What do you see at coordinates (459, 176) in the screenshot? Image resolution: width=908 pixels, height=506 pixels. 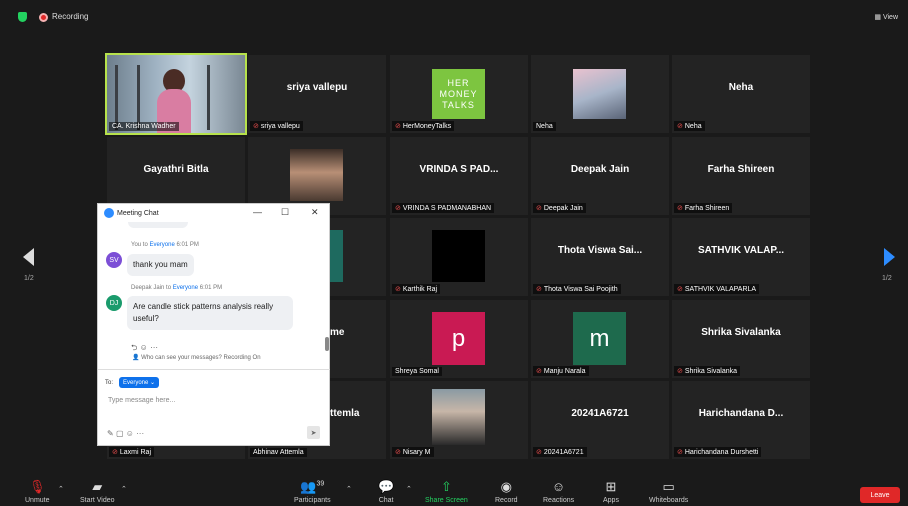 I see `video-tile: VRINDA S PAD... ⊘ VRINDA S PADMANABHAN` at bounding box center [459, 176].